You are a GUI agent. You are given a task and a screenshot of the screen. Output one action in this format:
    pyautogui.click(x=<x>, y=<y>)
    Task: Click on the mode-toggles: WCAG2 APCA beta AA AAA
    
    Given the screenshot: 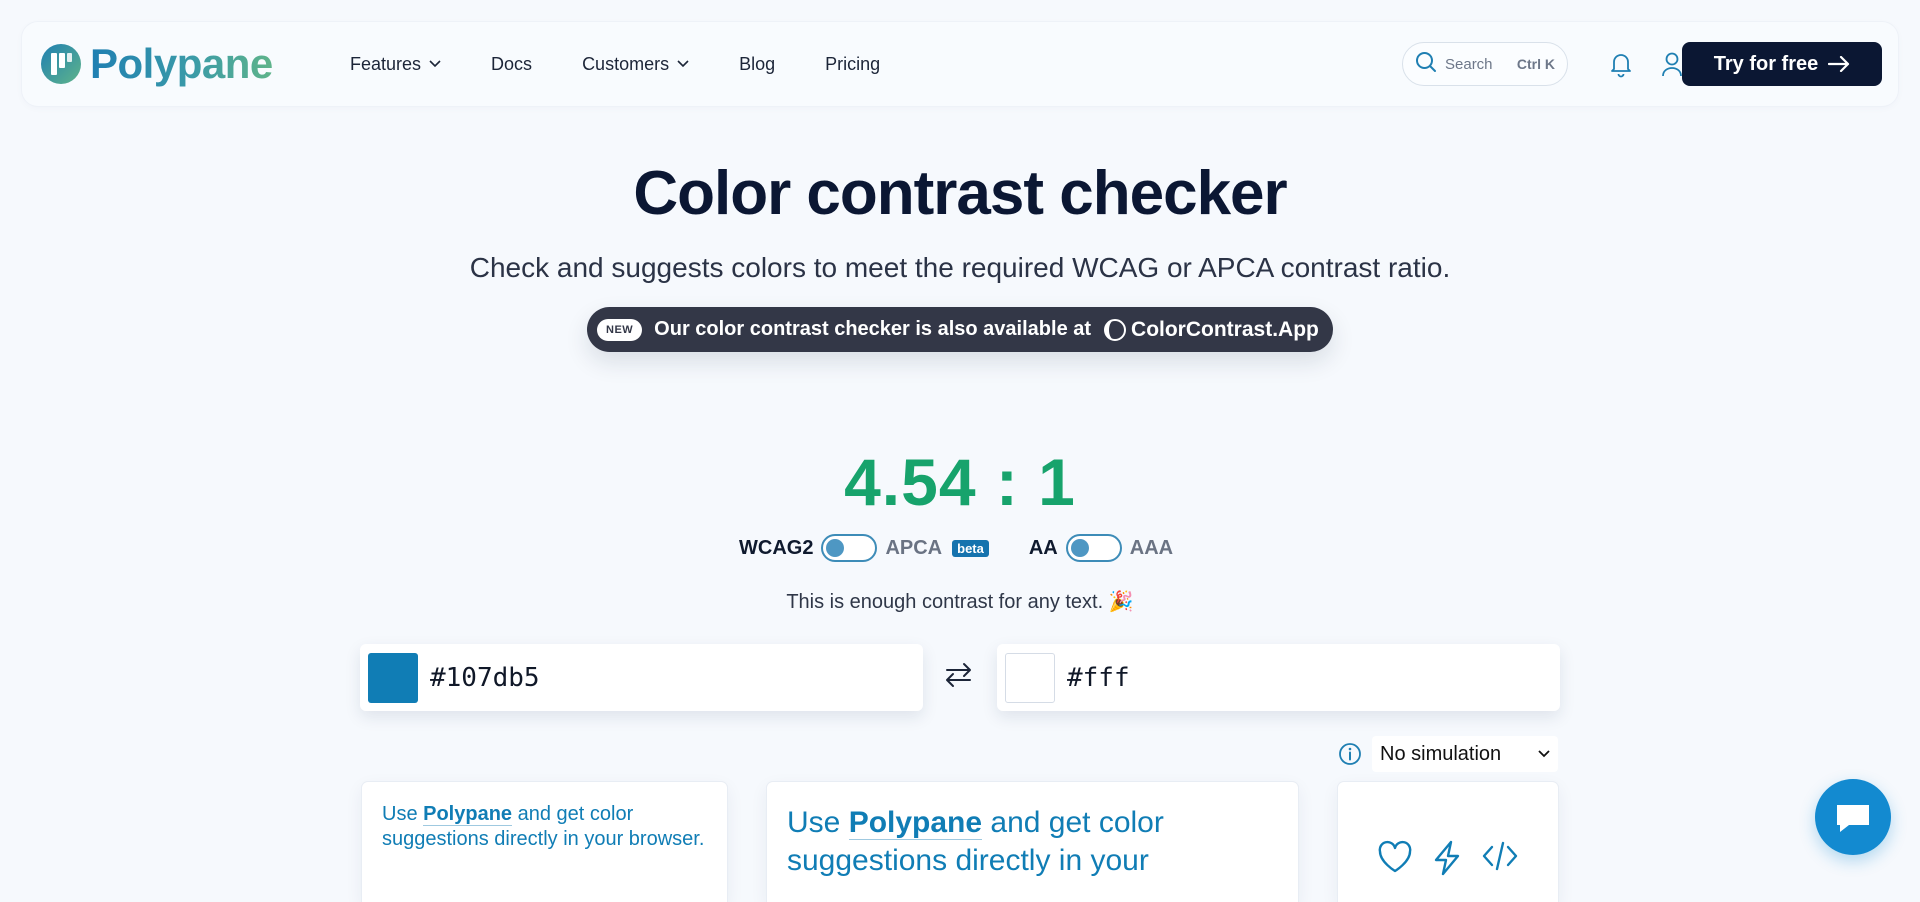 What is the action you would take?
    pyautogui.click(x=956, y=548)
    